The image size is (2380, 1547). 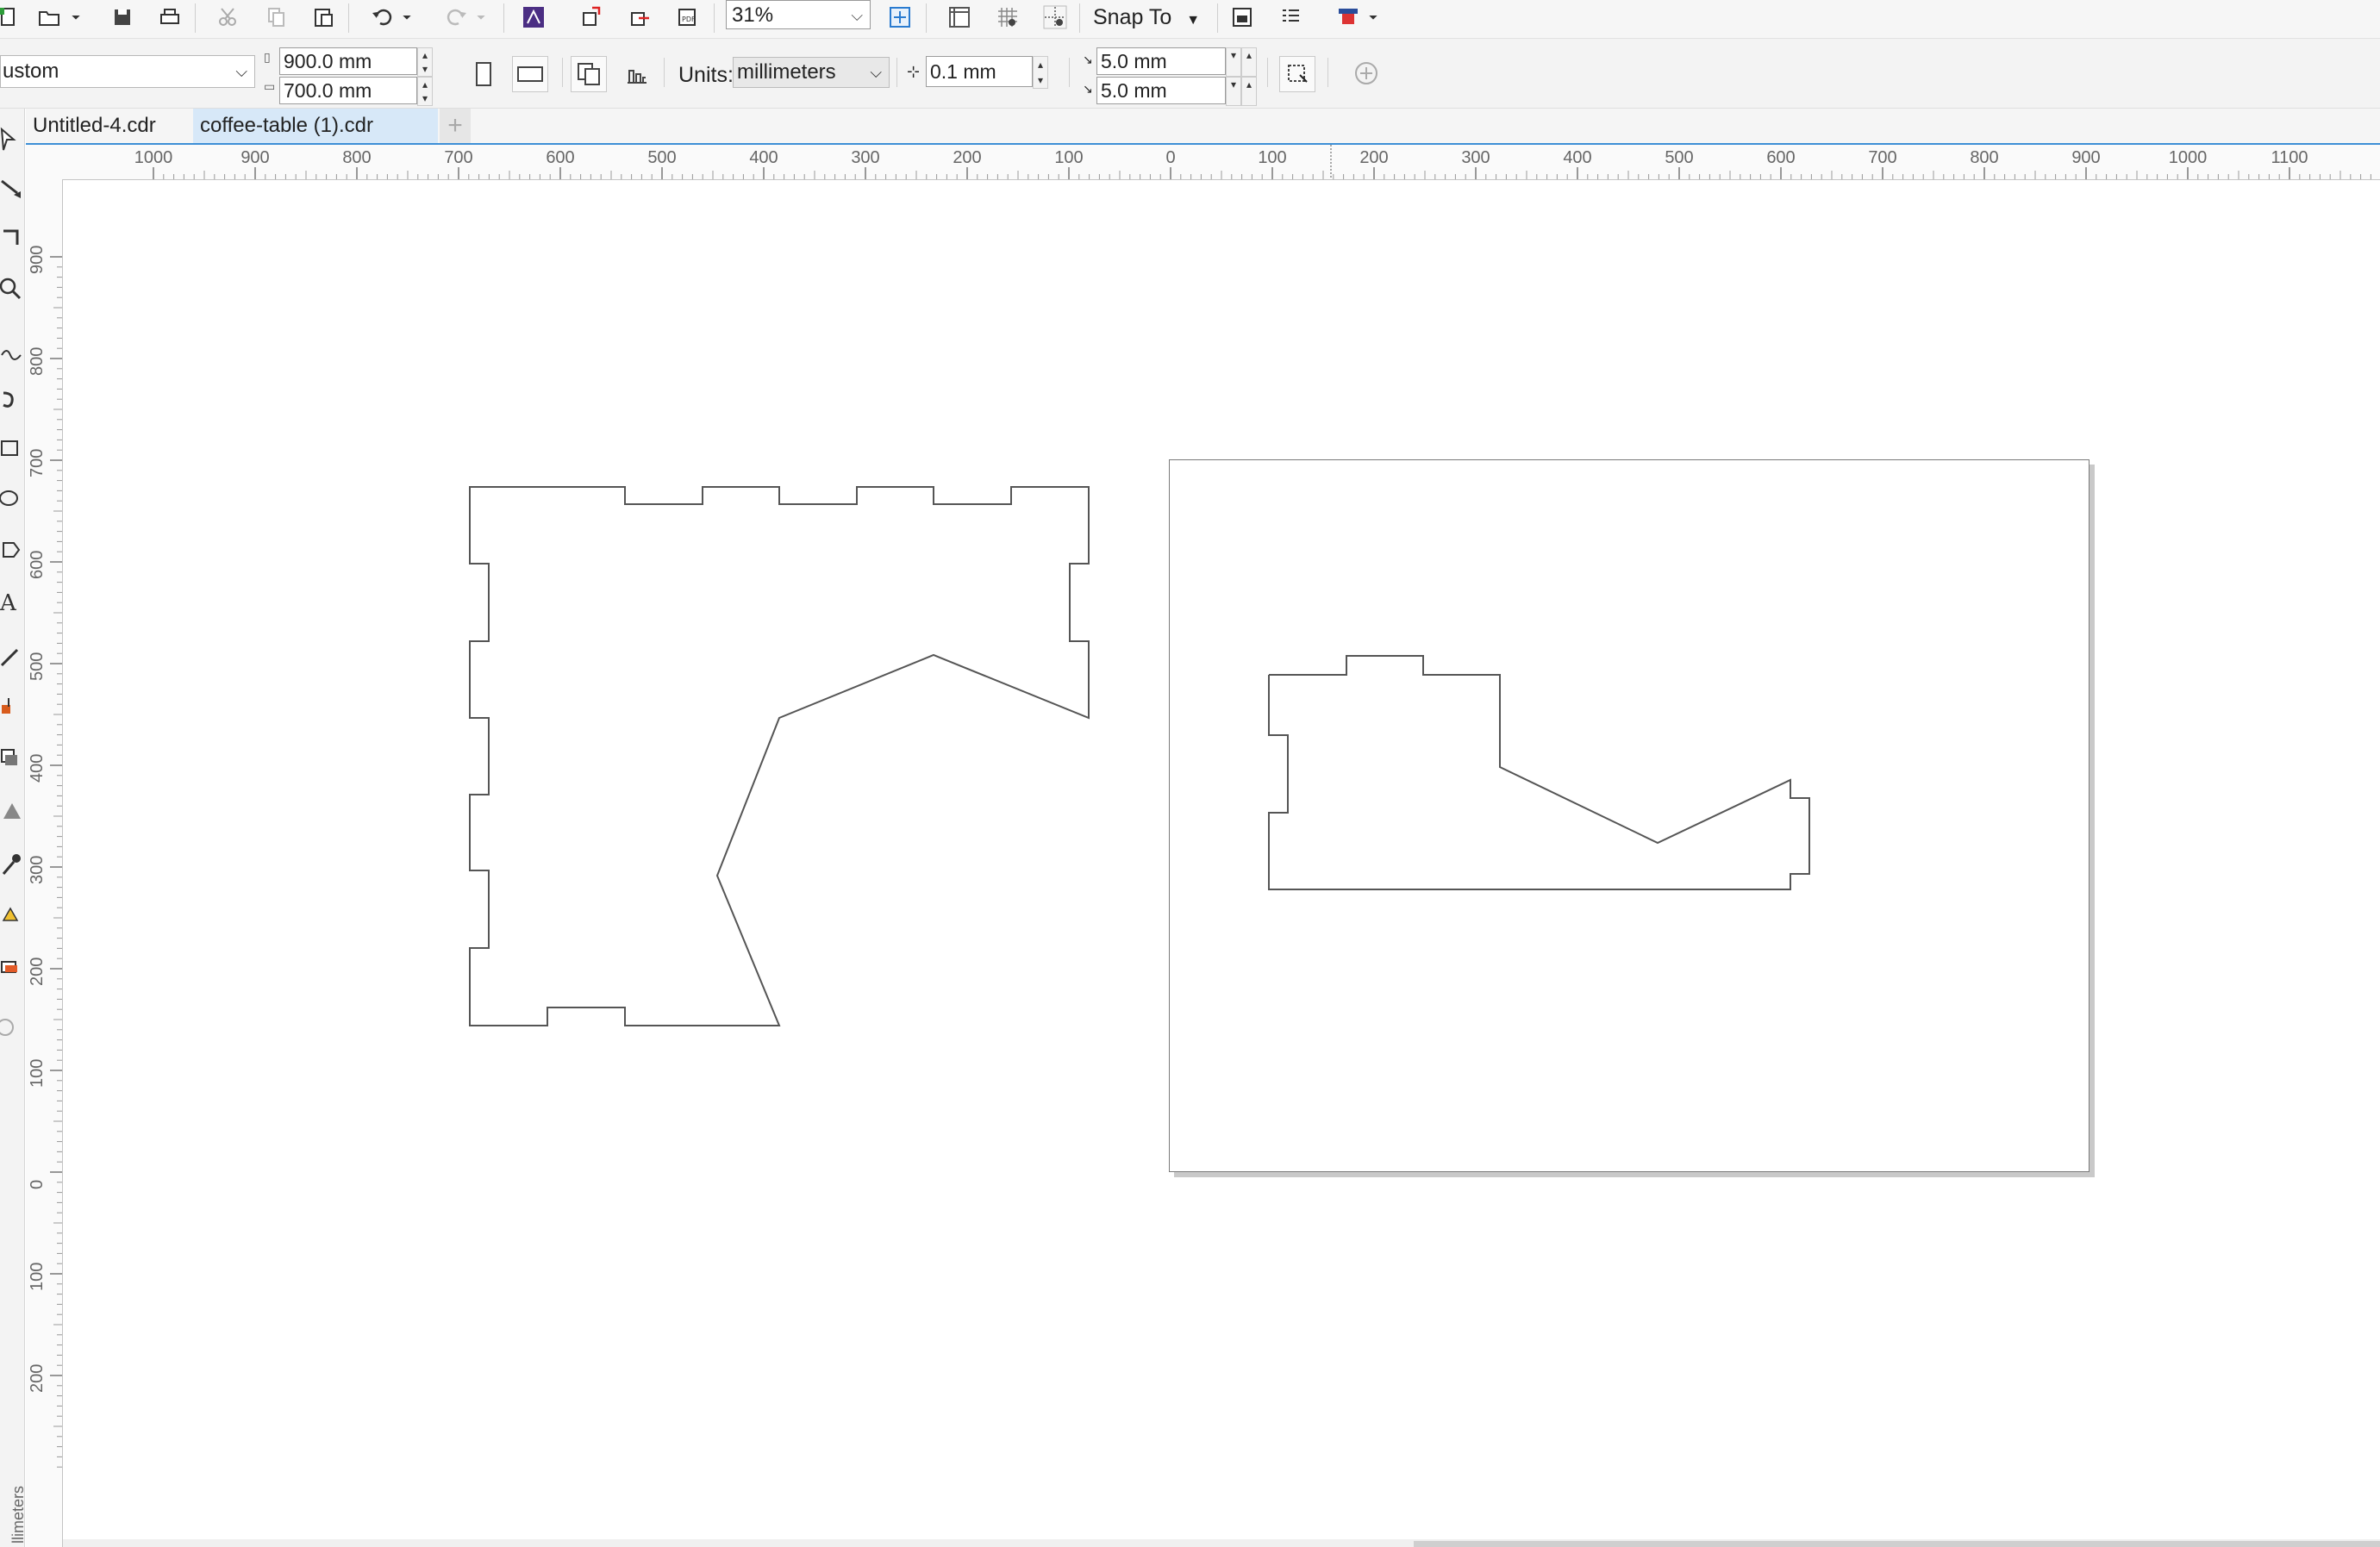 What do you see at coordinates (1234, 62) in the screenshot?
I see `duplicate-x-stepper: ▾` at bounding box center [1234, 62].